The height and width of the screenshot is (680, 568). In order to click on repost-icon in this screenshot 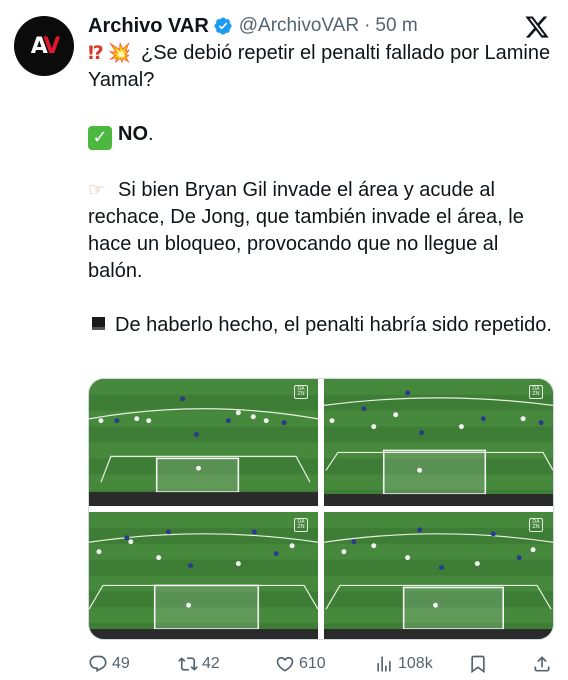, I will do `click(188, 664)`.